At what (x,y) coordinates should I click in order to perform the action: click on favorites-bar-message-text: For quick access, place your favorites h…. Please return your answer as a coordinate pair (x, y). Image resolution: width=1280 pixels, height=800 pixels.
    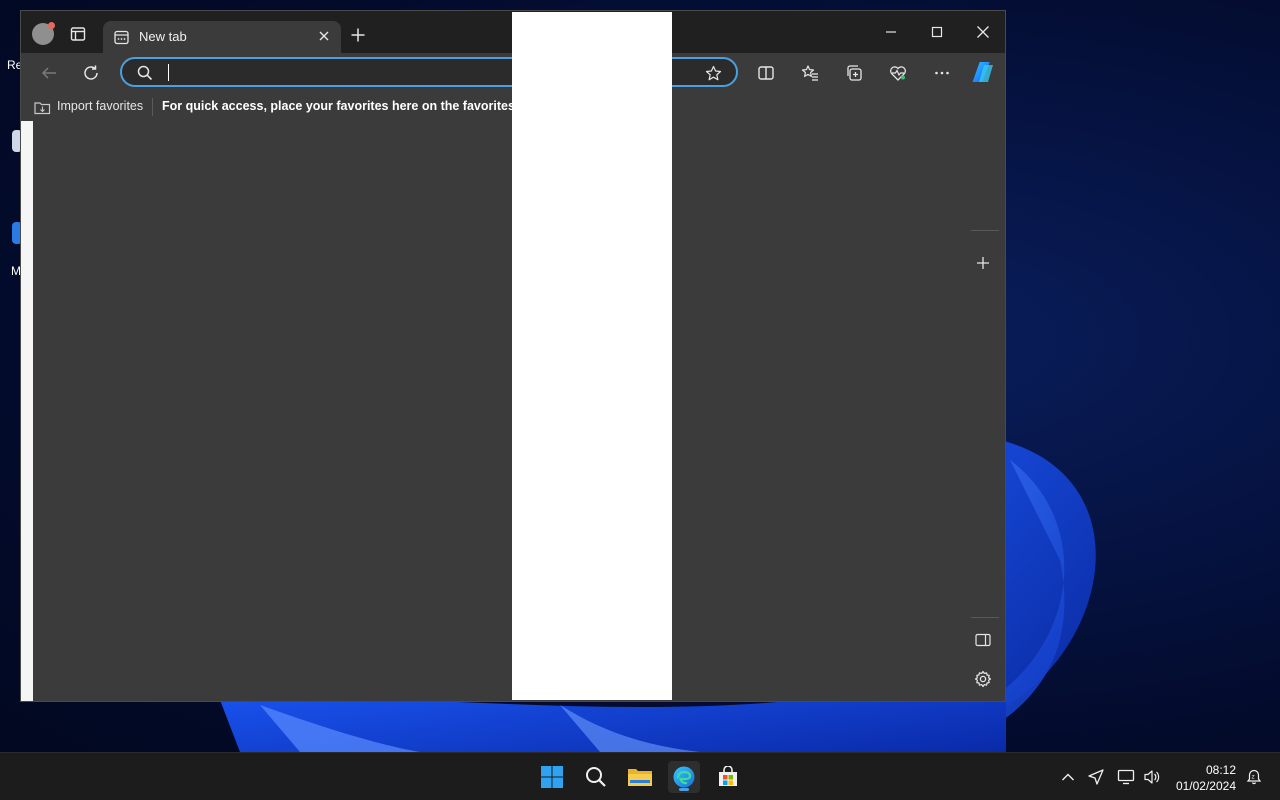
    Looking at the image, I should click on (351, 106).